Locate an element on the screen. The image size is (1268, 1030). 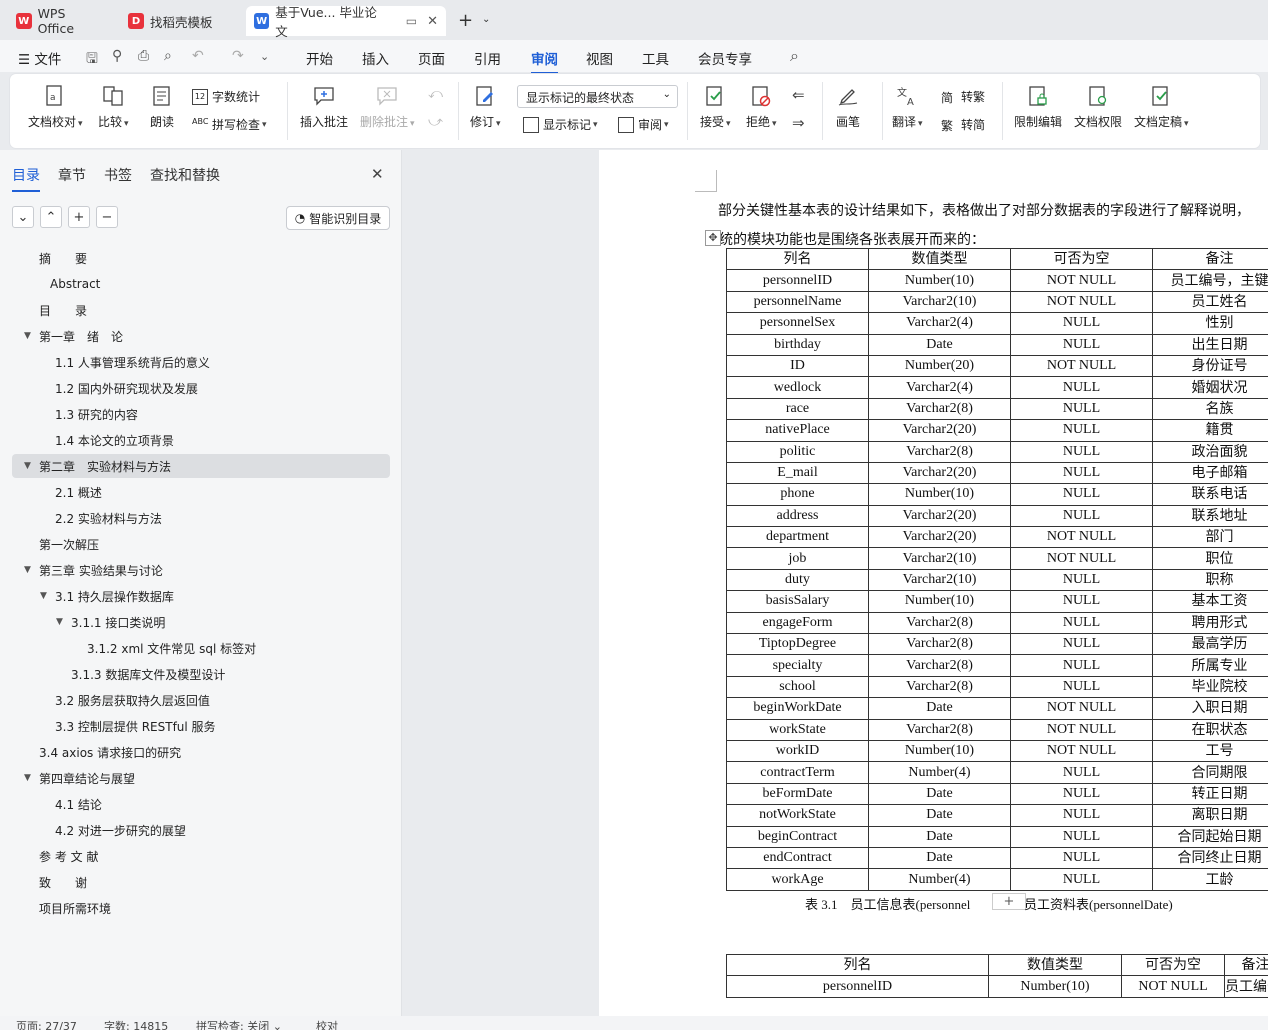
finalize-button: 文档定稿 ▾ is located at coordinates (1161, 107).